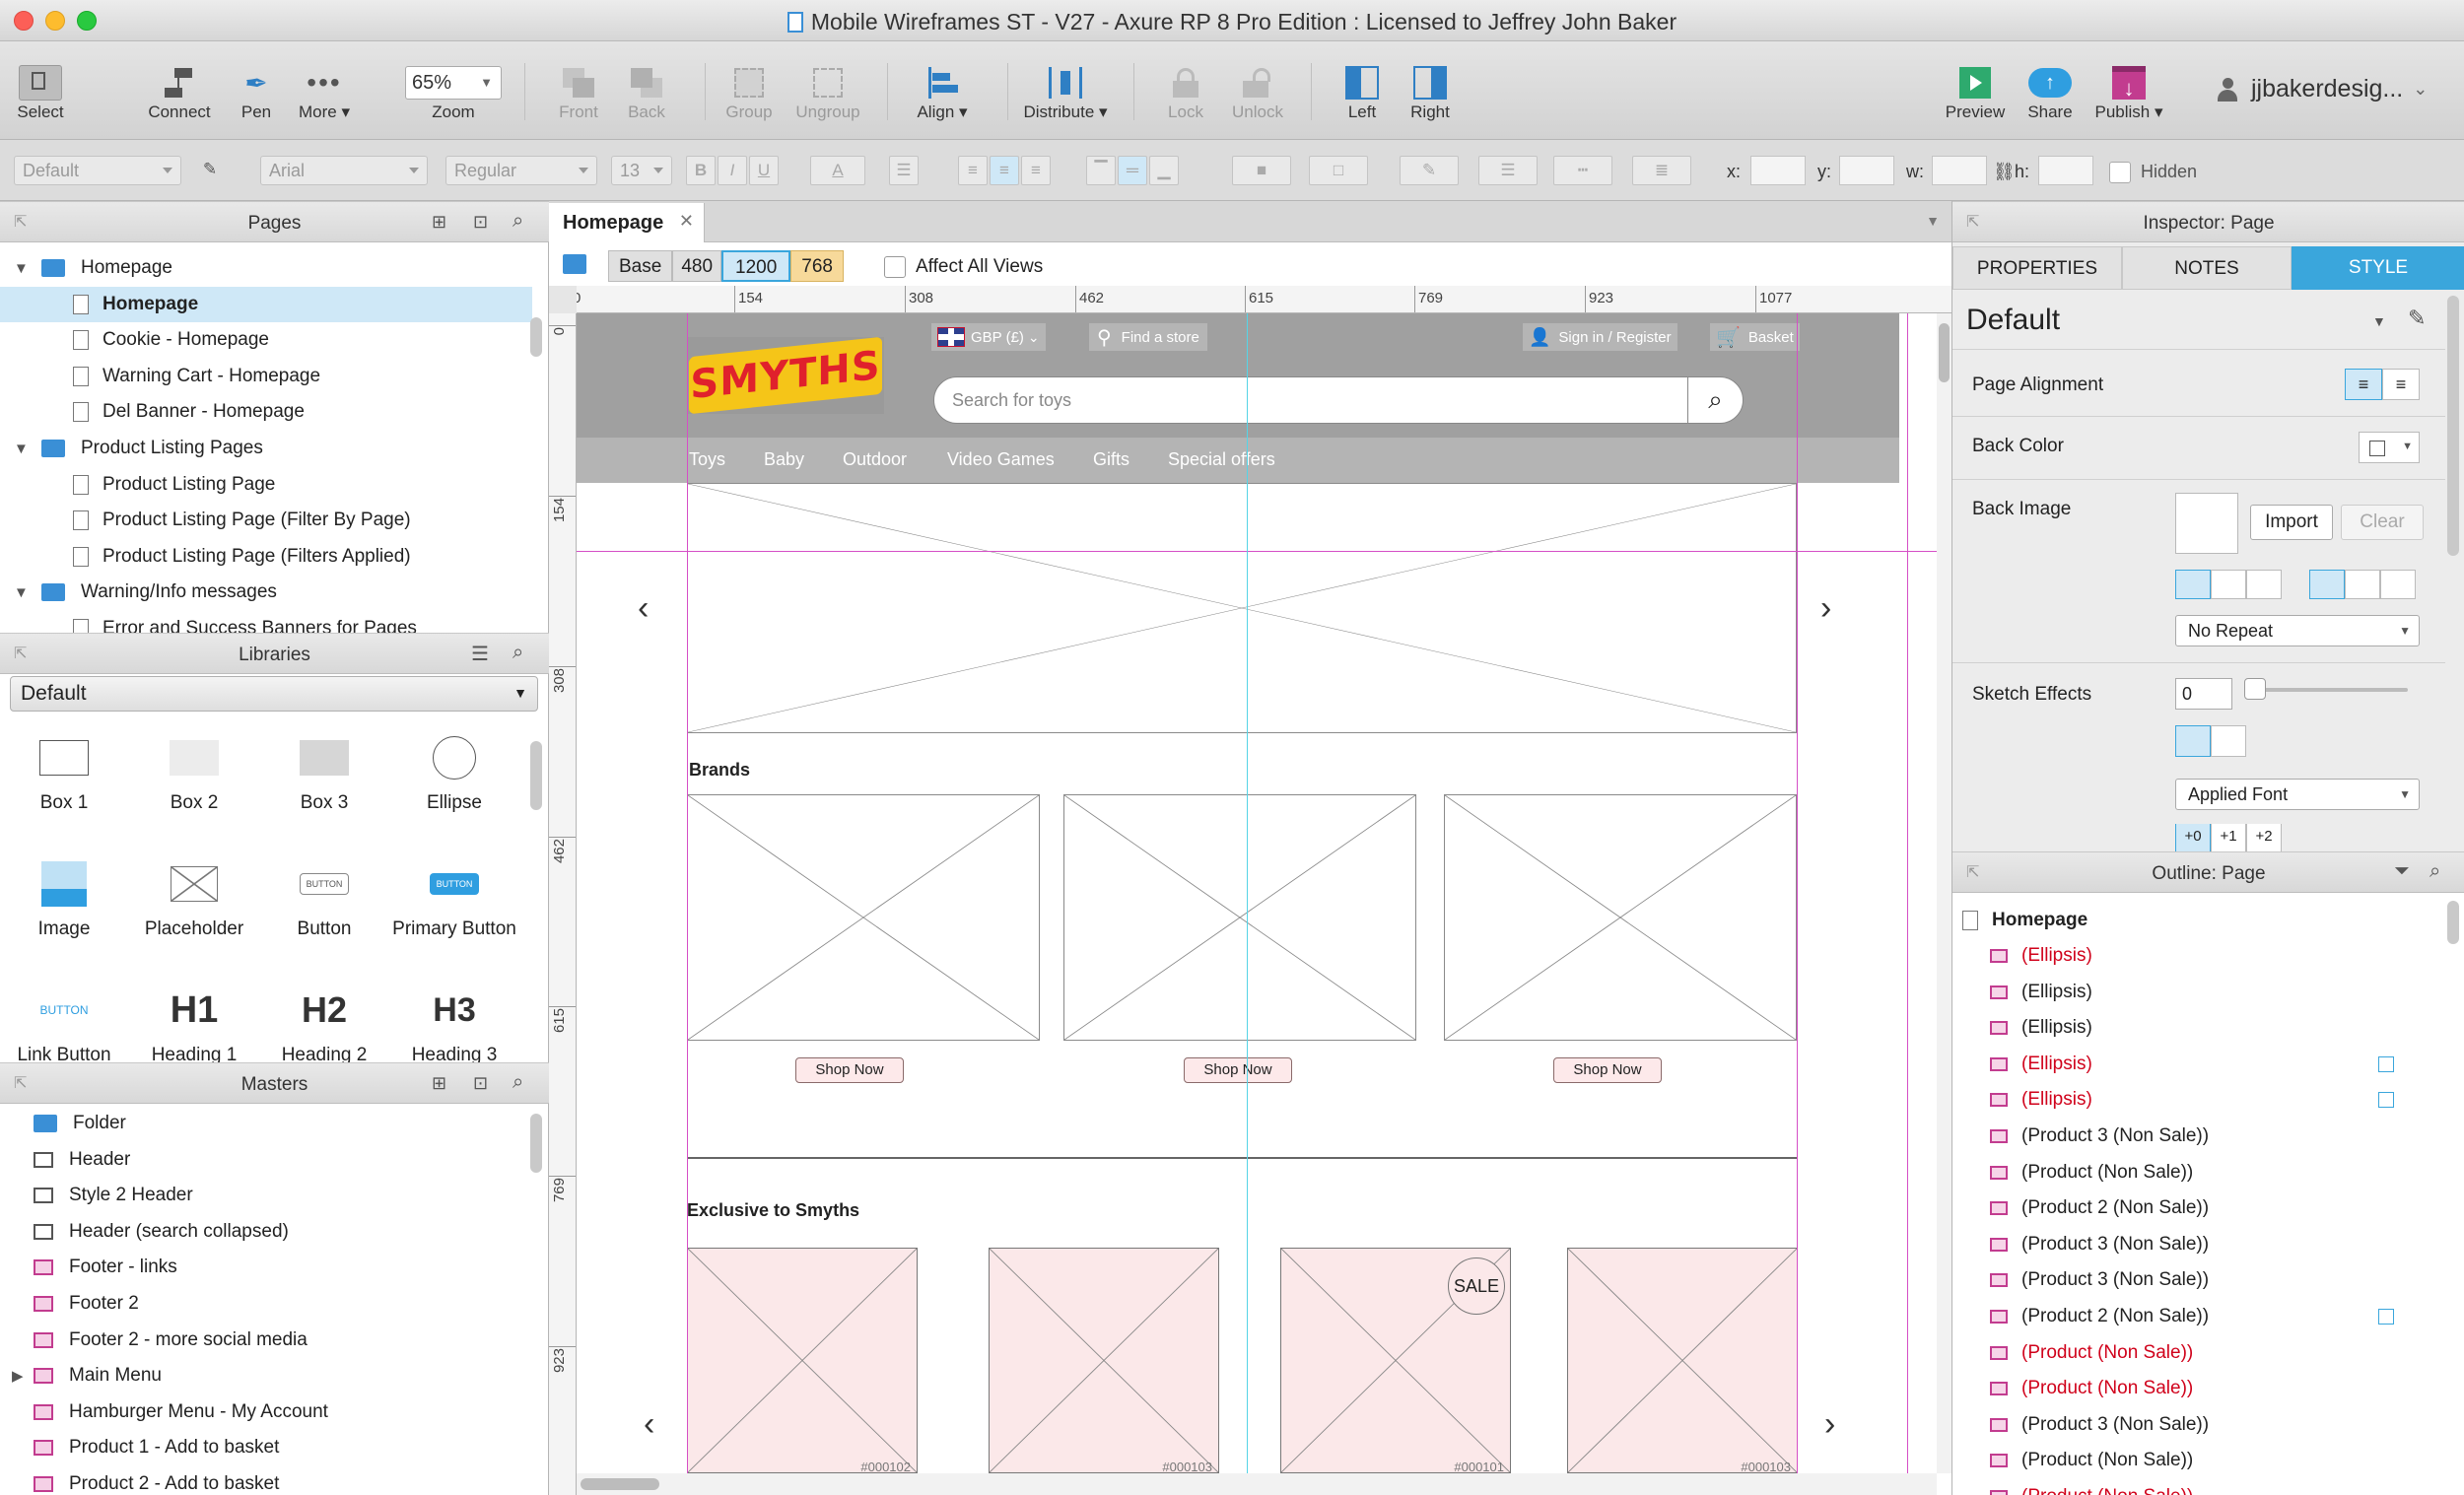 Image resolution: width=2464 pixels, height=1495 pixels. I want to click on tabs-menu-icon: ▼, so click(1933, 221).